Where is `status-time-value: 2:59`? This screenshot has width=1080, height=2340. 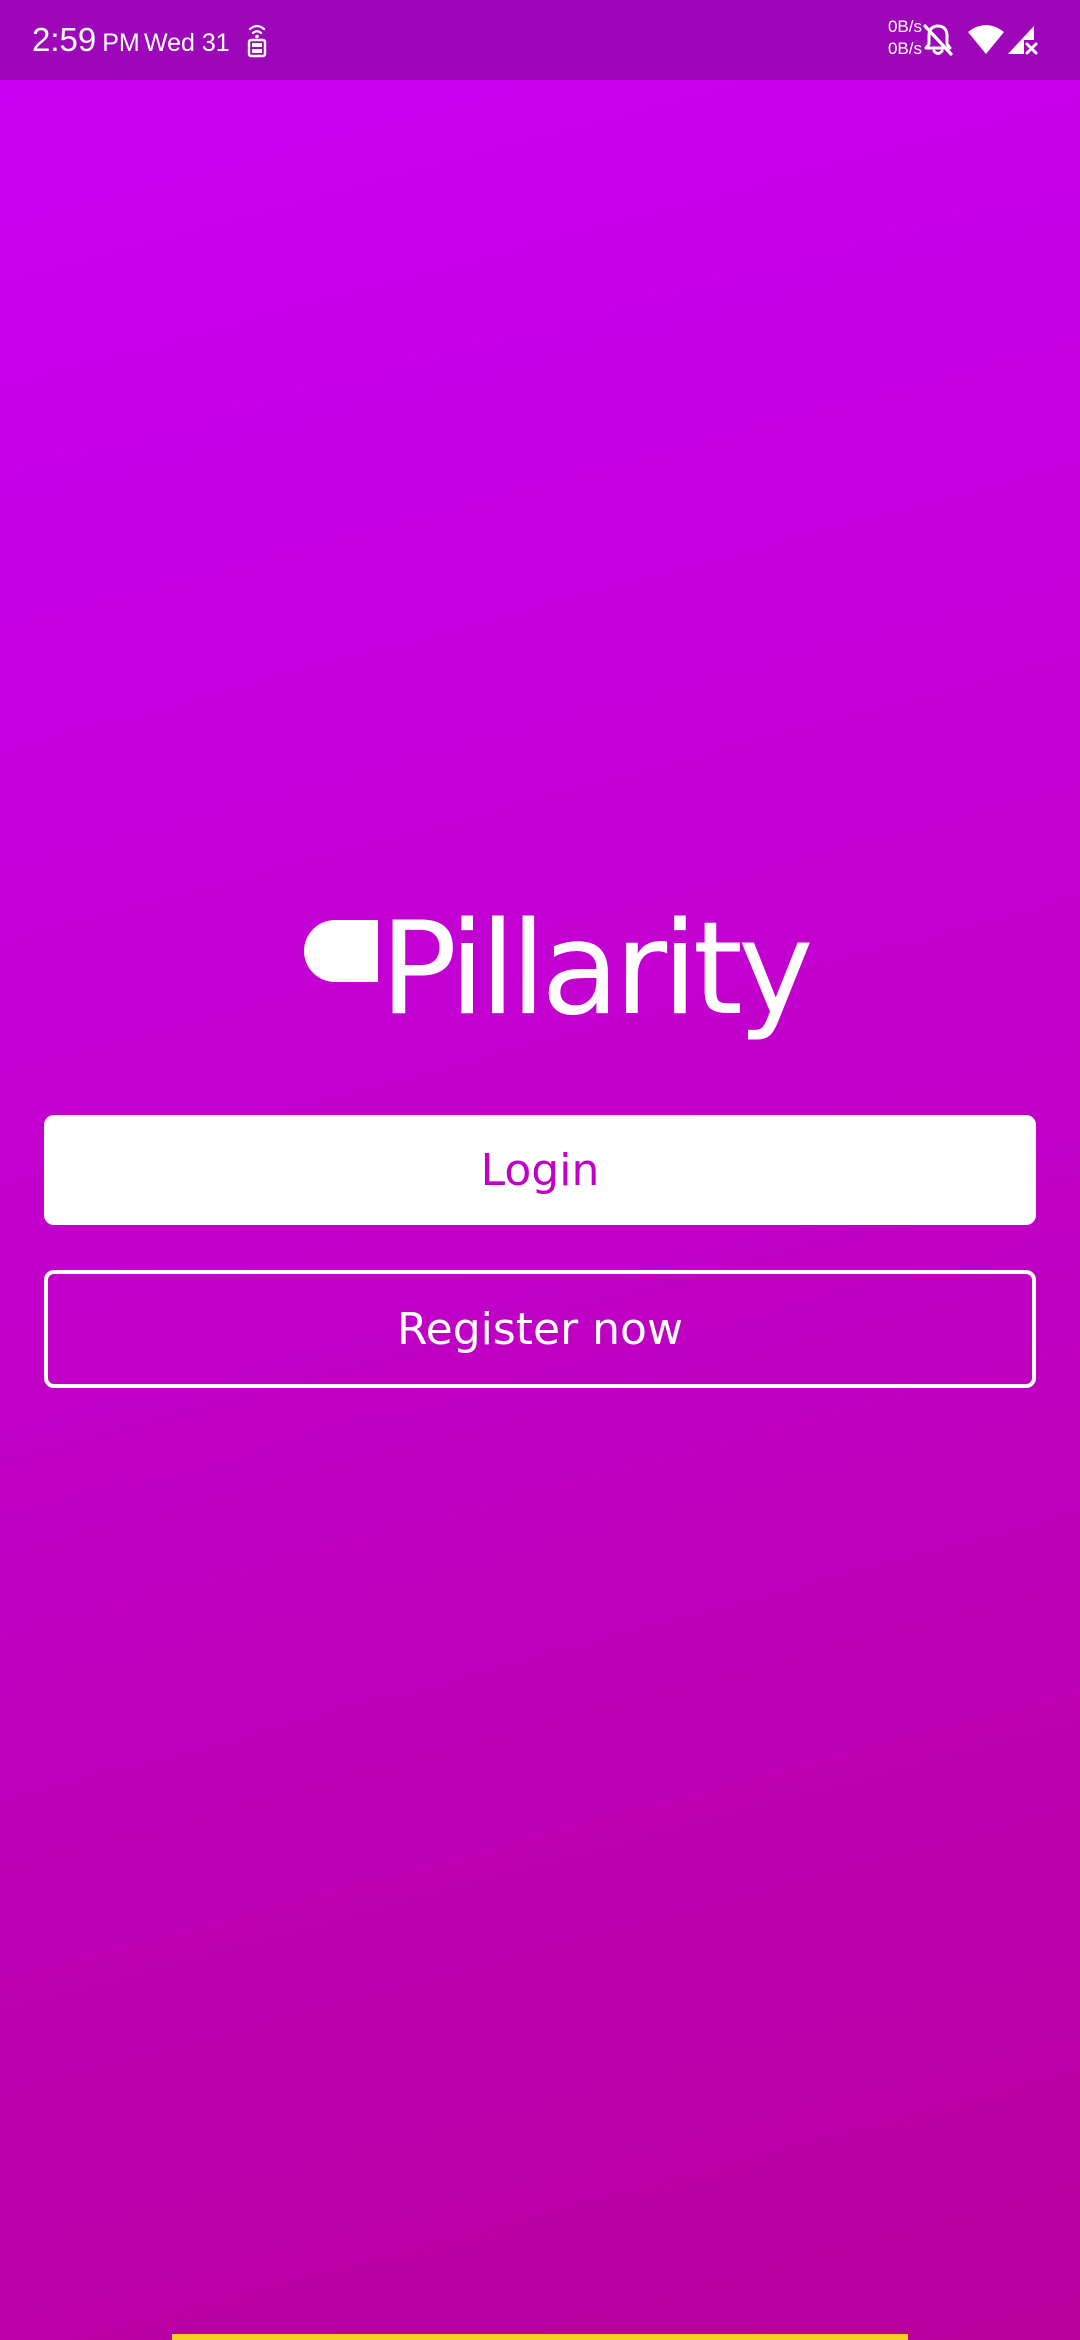
status-time-value: 2:59 is located at coordinates (64, 39).